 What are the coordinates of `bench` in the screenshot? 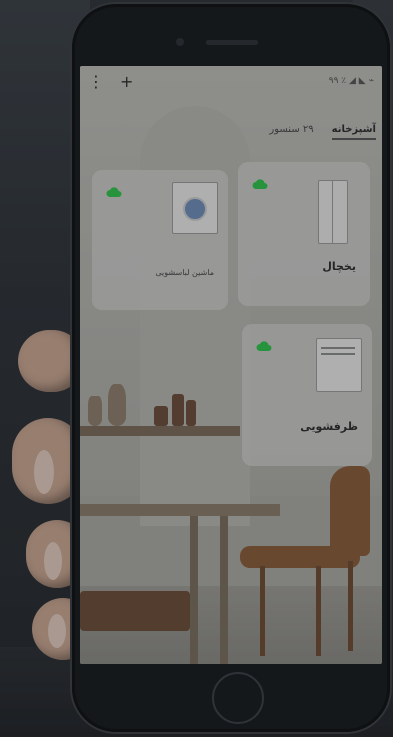 It's located at (135, 611).